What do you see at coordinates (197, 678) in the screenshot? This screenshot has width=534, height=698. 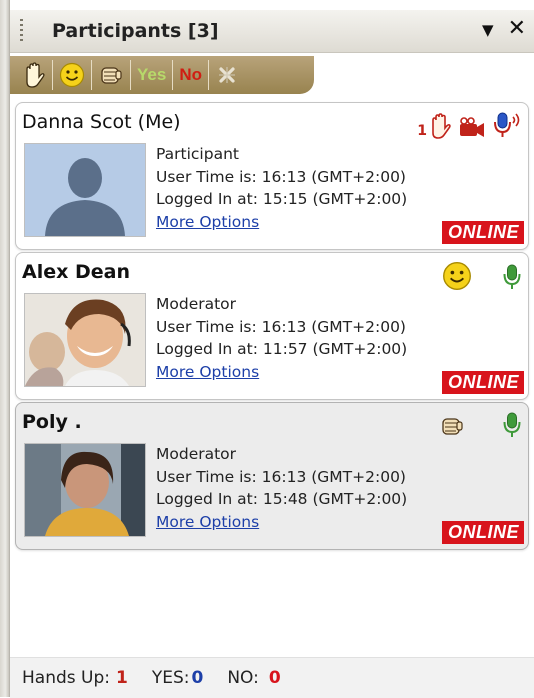 I see `yes-count: 0` at bounding box center [197, 678].